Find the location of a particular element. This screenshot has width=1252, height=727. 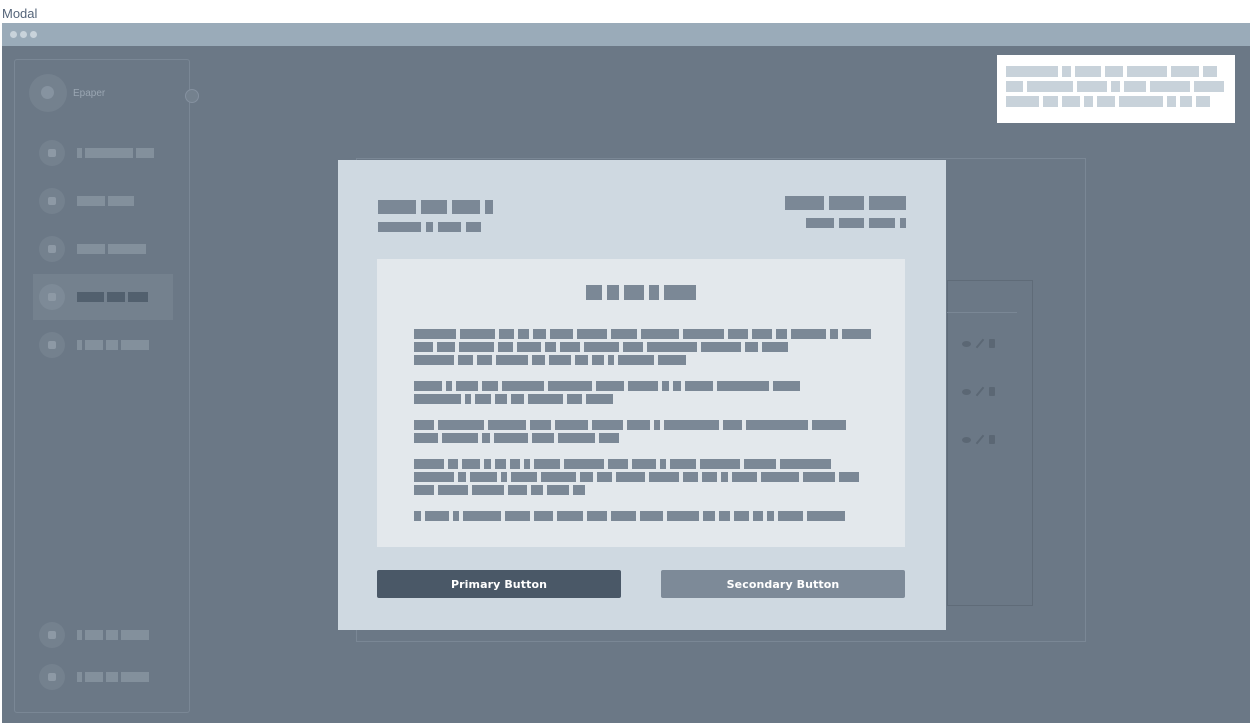

profile-icon is located at coordinates (52, 635).